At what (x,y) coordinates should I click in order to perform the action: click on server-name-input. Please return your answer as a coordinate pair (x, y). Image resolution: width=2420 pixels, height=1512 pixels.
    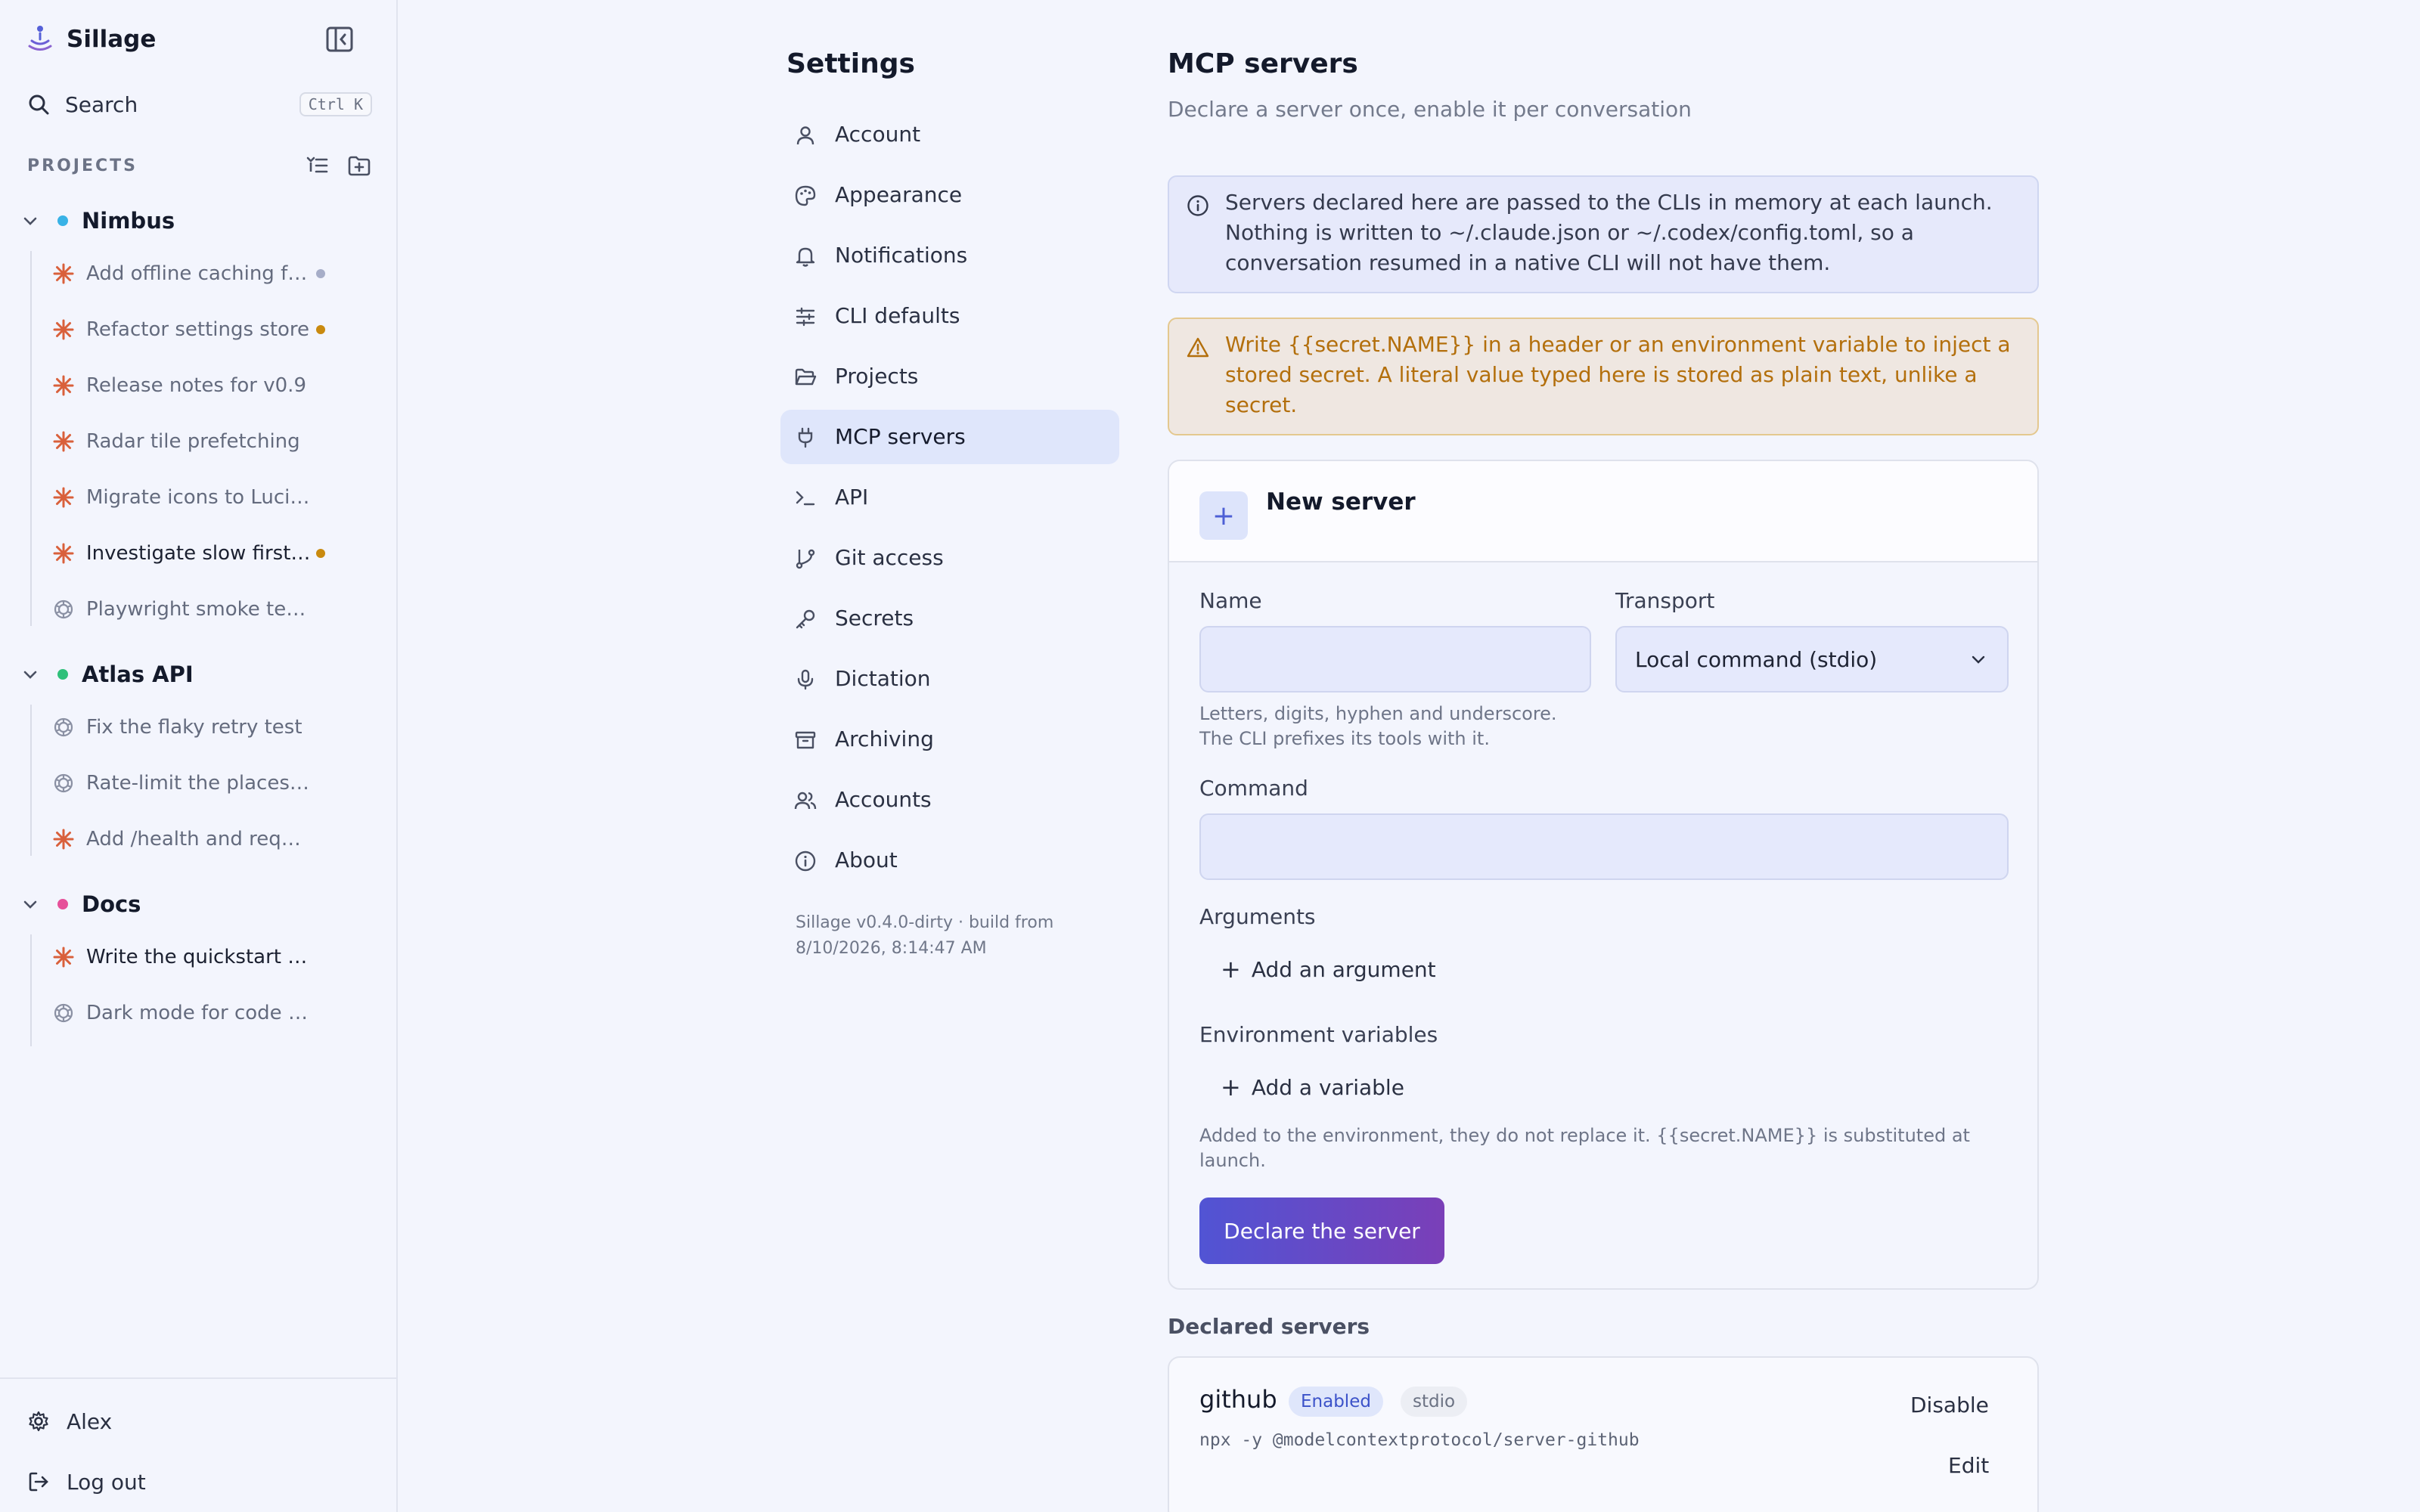
    Looking at the image, I should click on (1395, 659).